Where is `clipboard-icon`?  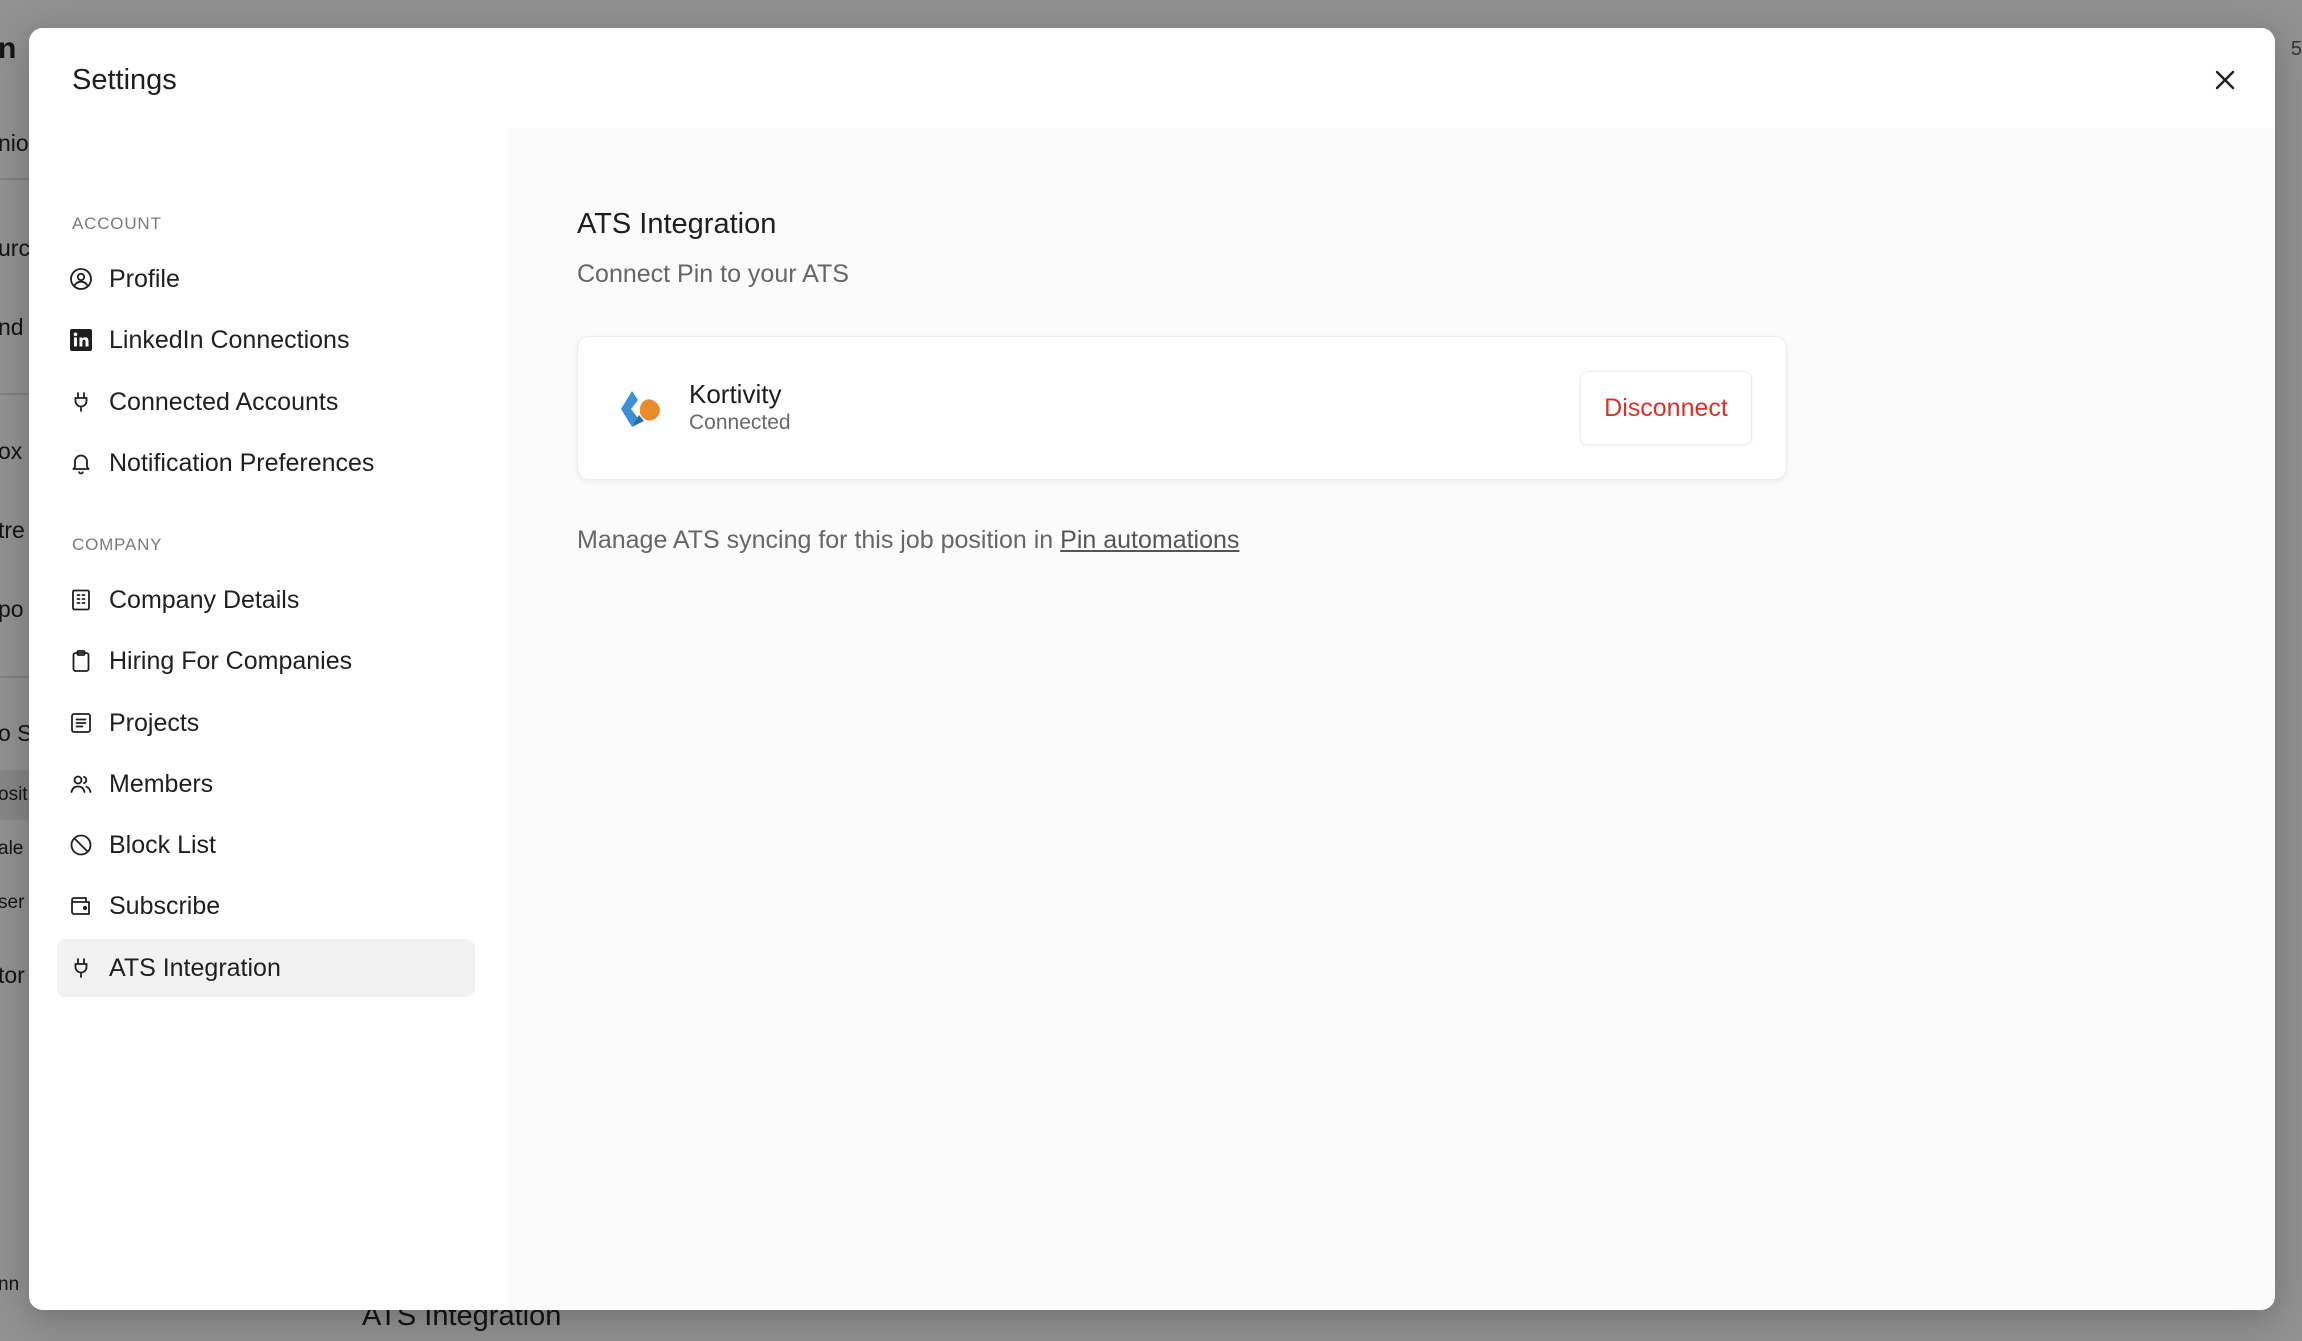
clipboard-icon is located at coordinates (81, 661).